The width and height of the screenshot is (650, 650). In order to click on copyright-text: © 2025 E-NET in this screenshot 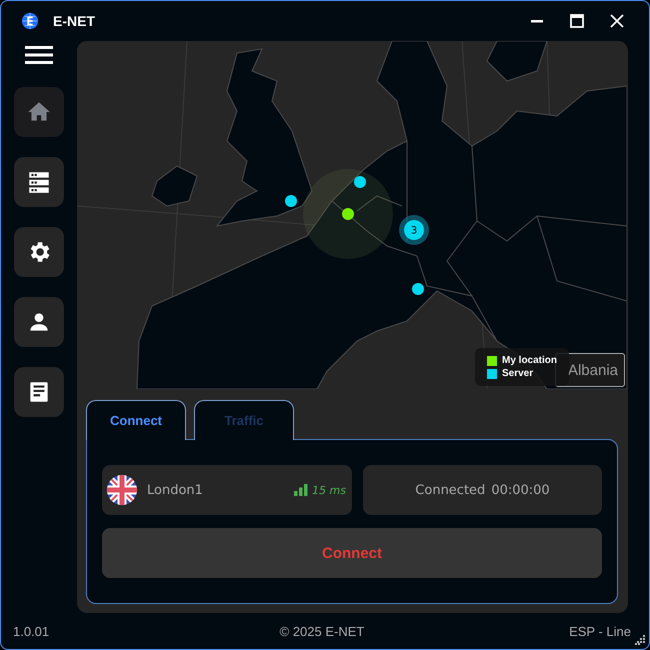, I will do `click(322, 631)`.